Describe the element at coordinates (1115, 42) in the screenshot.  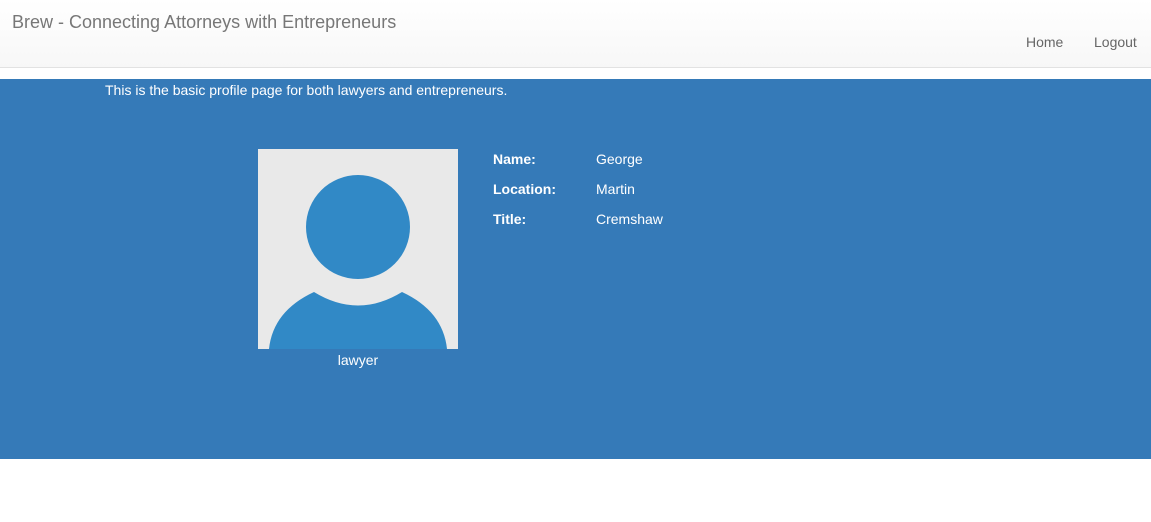
I see `nav-logout: Logout` at that location.